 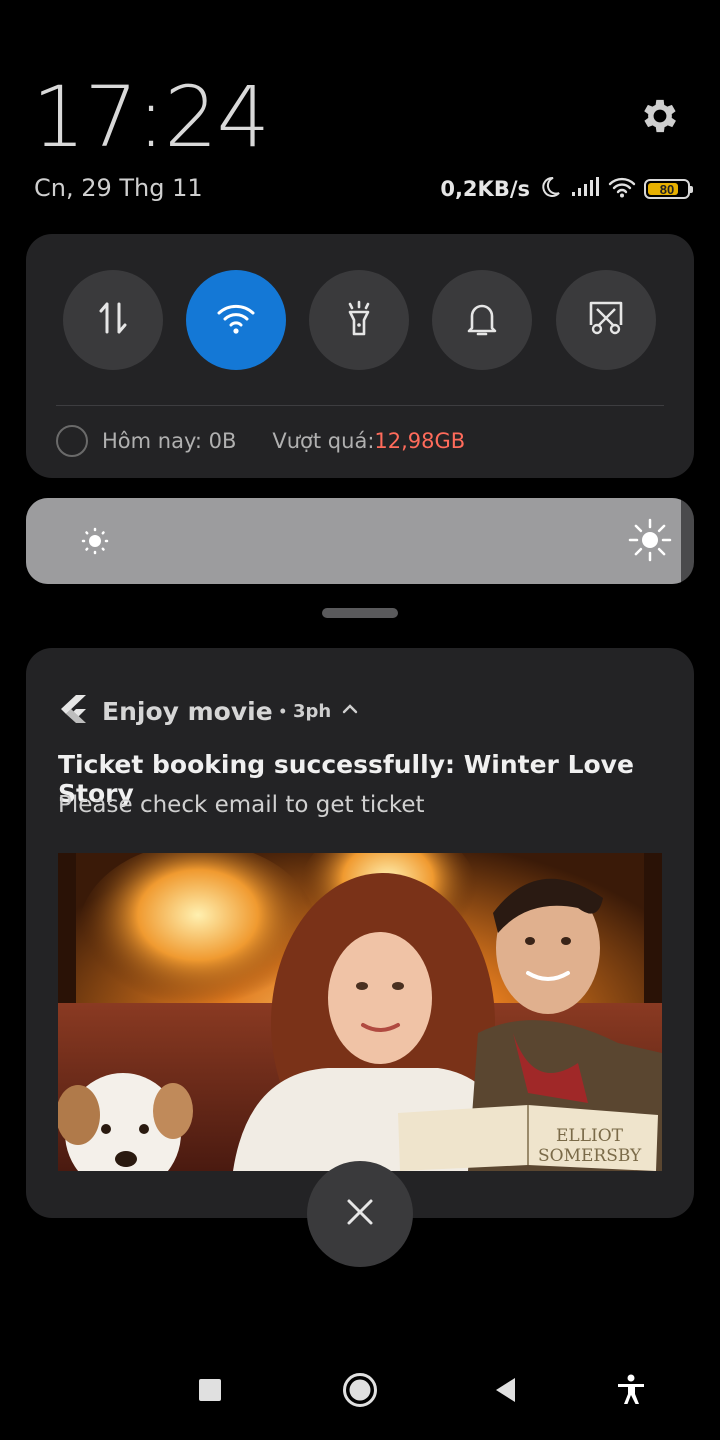 I want to click on home-circle-icon, so click(x=360, y=1392).